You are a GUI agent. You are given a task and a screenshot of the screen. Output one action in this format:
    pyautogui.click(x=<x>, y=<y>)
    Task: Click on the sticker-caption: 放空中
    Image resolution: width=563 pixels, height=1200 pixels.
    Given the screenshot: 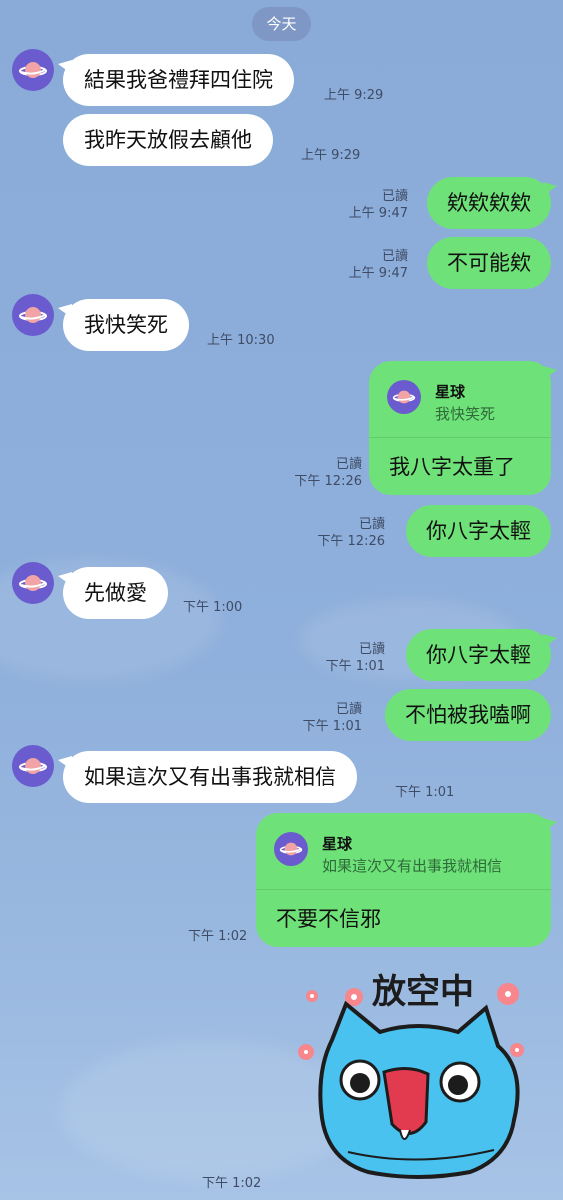 What is the action you would take?
    pyautogui.click(x=423, y=992)
    